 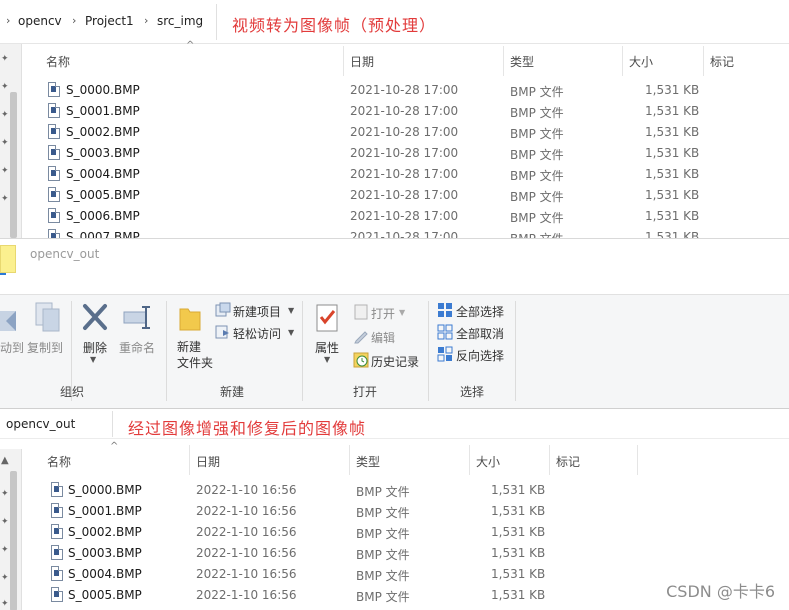 I want to click on properties-button: 属性, so click(x=327, y=347).